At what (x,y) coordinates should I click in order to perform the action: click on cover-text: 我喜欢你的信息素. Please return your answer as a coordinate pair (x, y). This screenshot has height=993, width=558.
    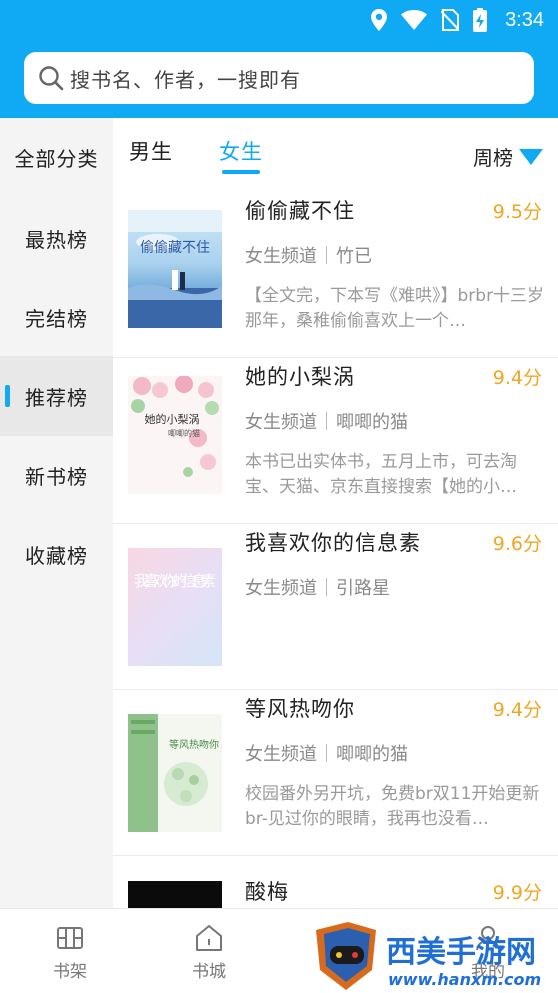
    Looking at the image, I should click on (175, 581).